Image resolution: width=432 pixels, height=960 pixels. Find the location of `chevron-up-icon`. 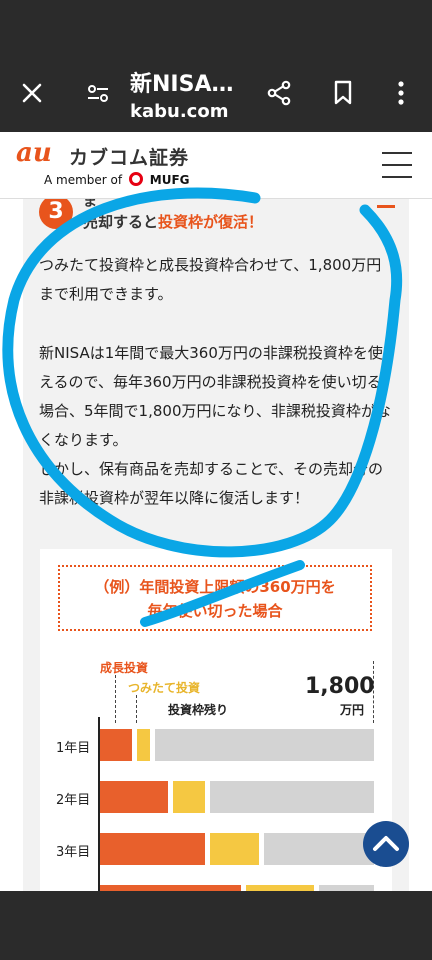

chevron-up-icon is located at coordinates (386, 843).